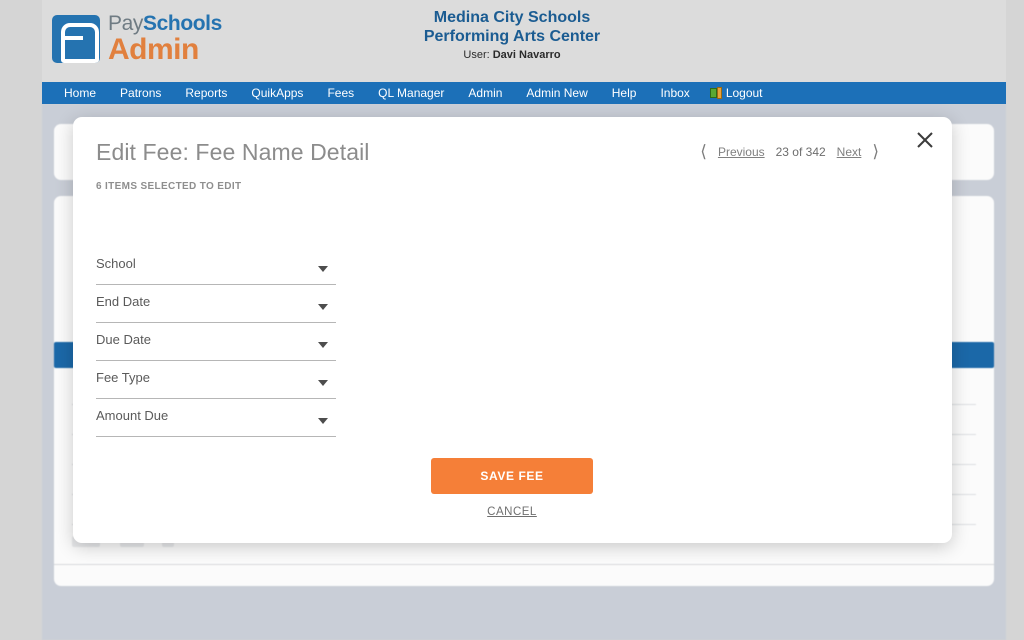  I want to click on nav-item-fees: Fees, so click(340, 93).